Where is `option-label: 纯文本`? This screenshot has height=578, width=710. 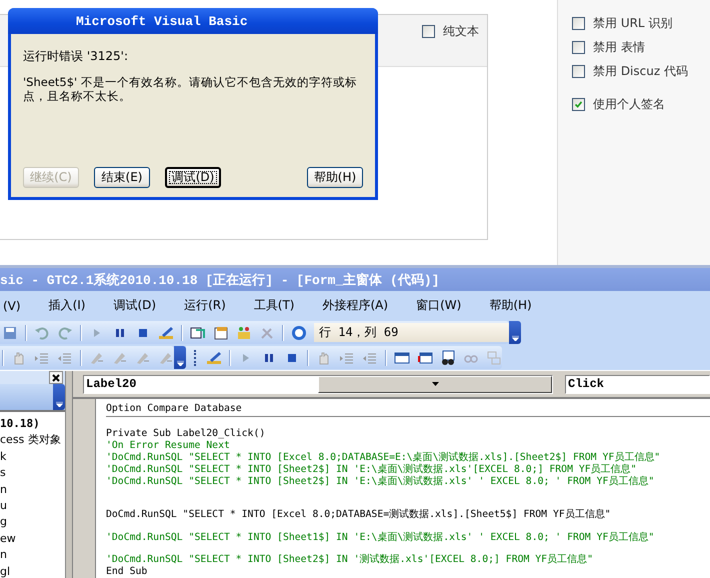
option-label: 纯文本 is located at coordinates (461, 31).